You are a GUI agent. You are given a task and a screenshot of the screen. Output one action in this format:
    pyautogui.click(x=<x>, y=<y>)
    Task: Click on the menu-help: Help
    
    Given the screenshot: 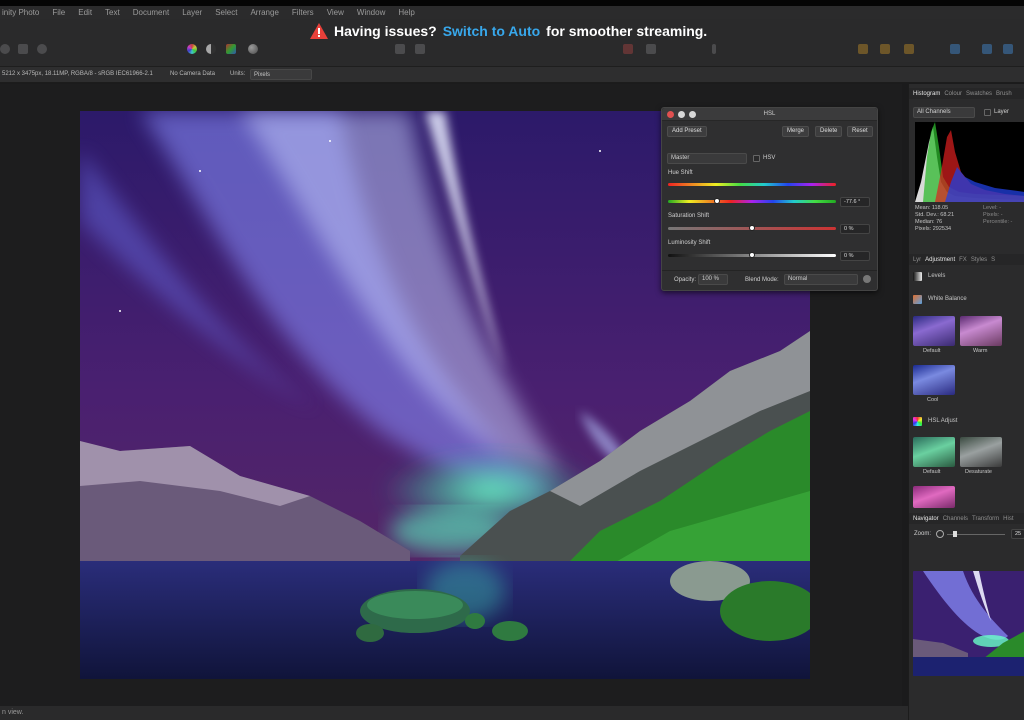 What is the action you would take?
    pyautogui.click(x=406, y=12)
    